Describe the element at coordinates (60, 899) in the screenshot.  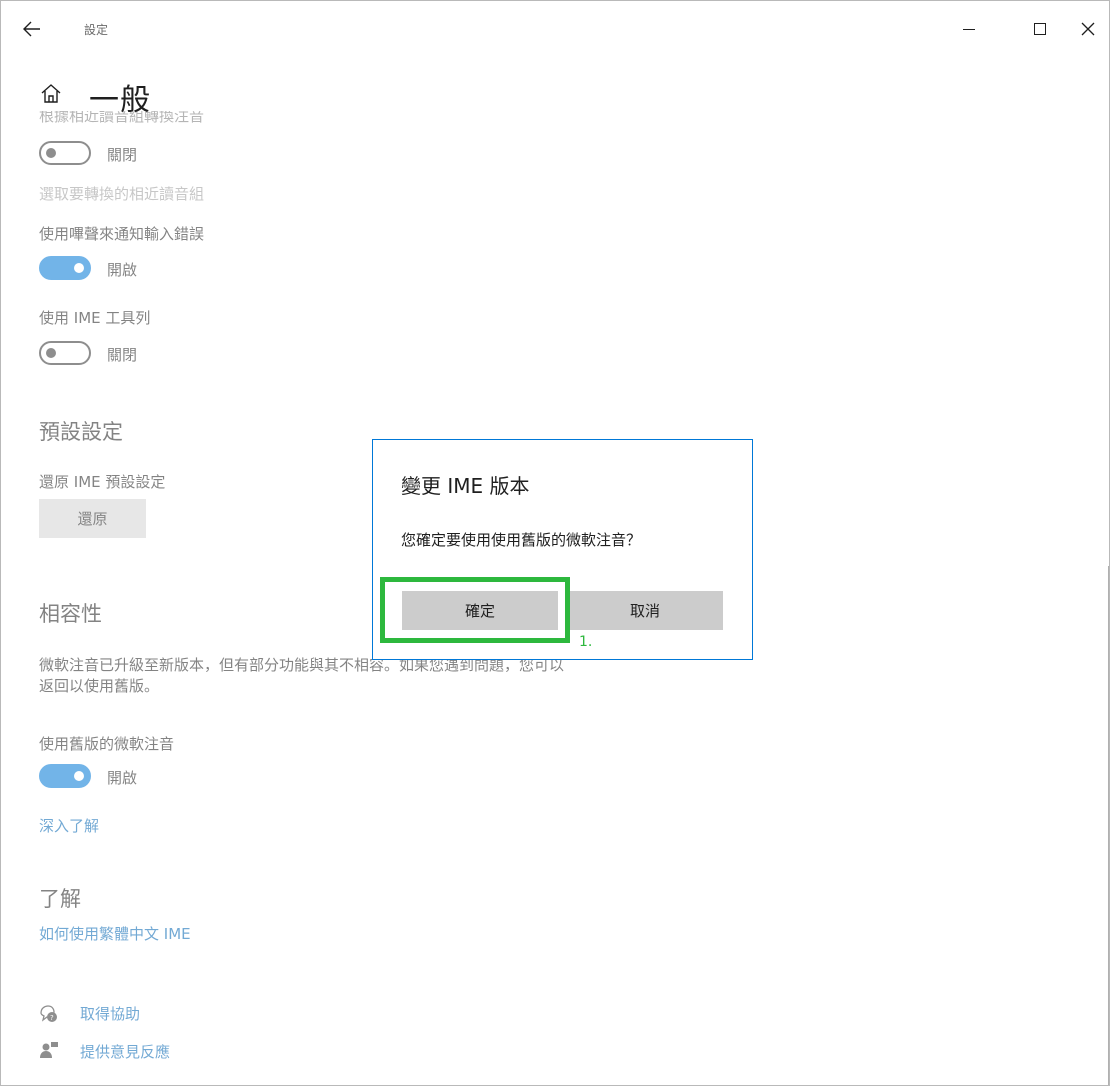
I see `about-section-heading: 了解` at that location.